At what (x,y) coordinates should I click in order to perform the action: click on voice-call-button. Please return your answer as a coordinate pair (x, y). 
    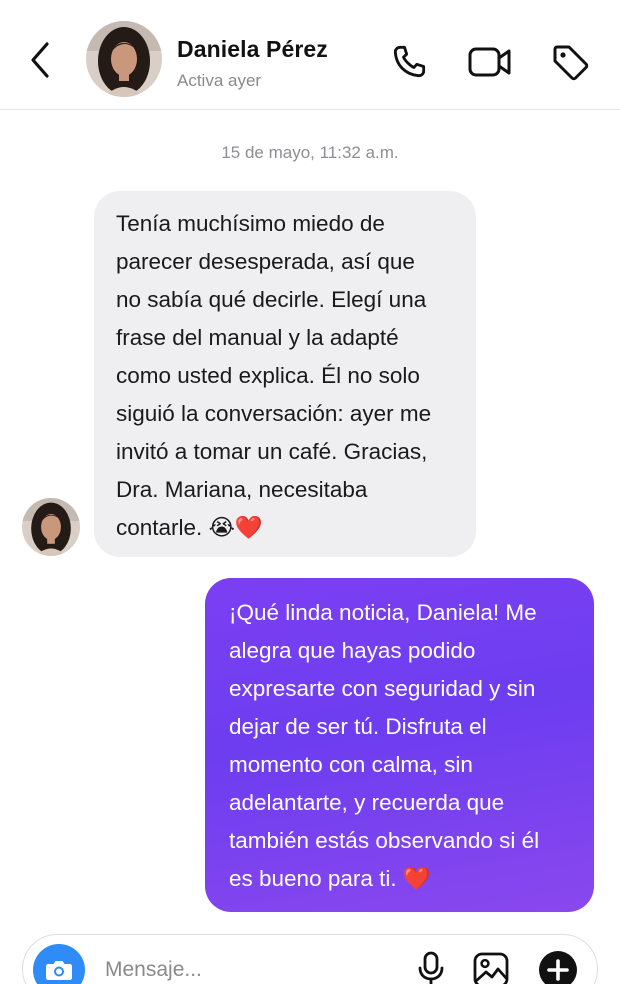
    Looking at the image, I should click on (409, 62).